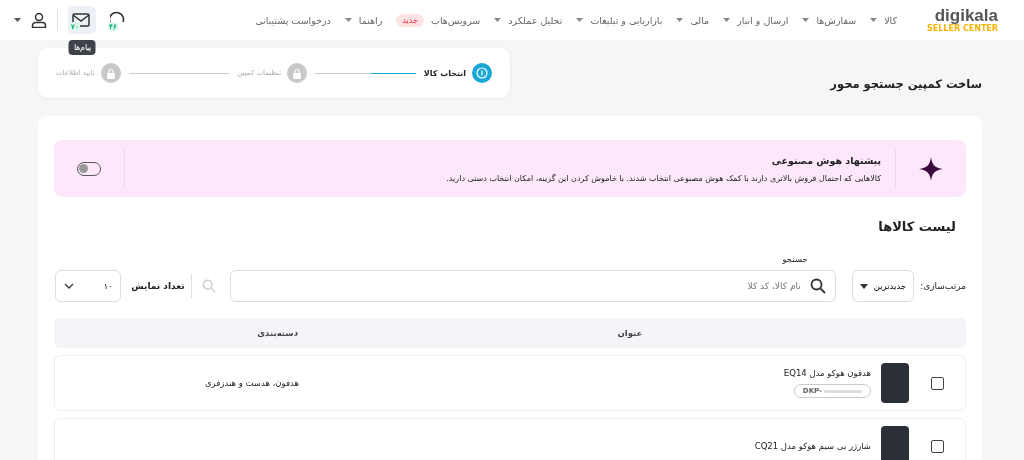  What do you see at coordinates (931, 168) in the screenshot?
I see `sparkle-icon` at bounding box center [931, 168].